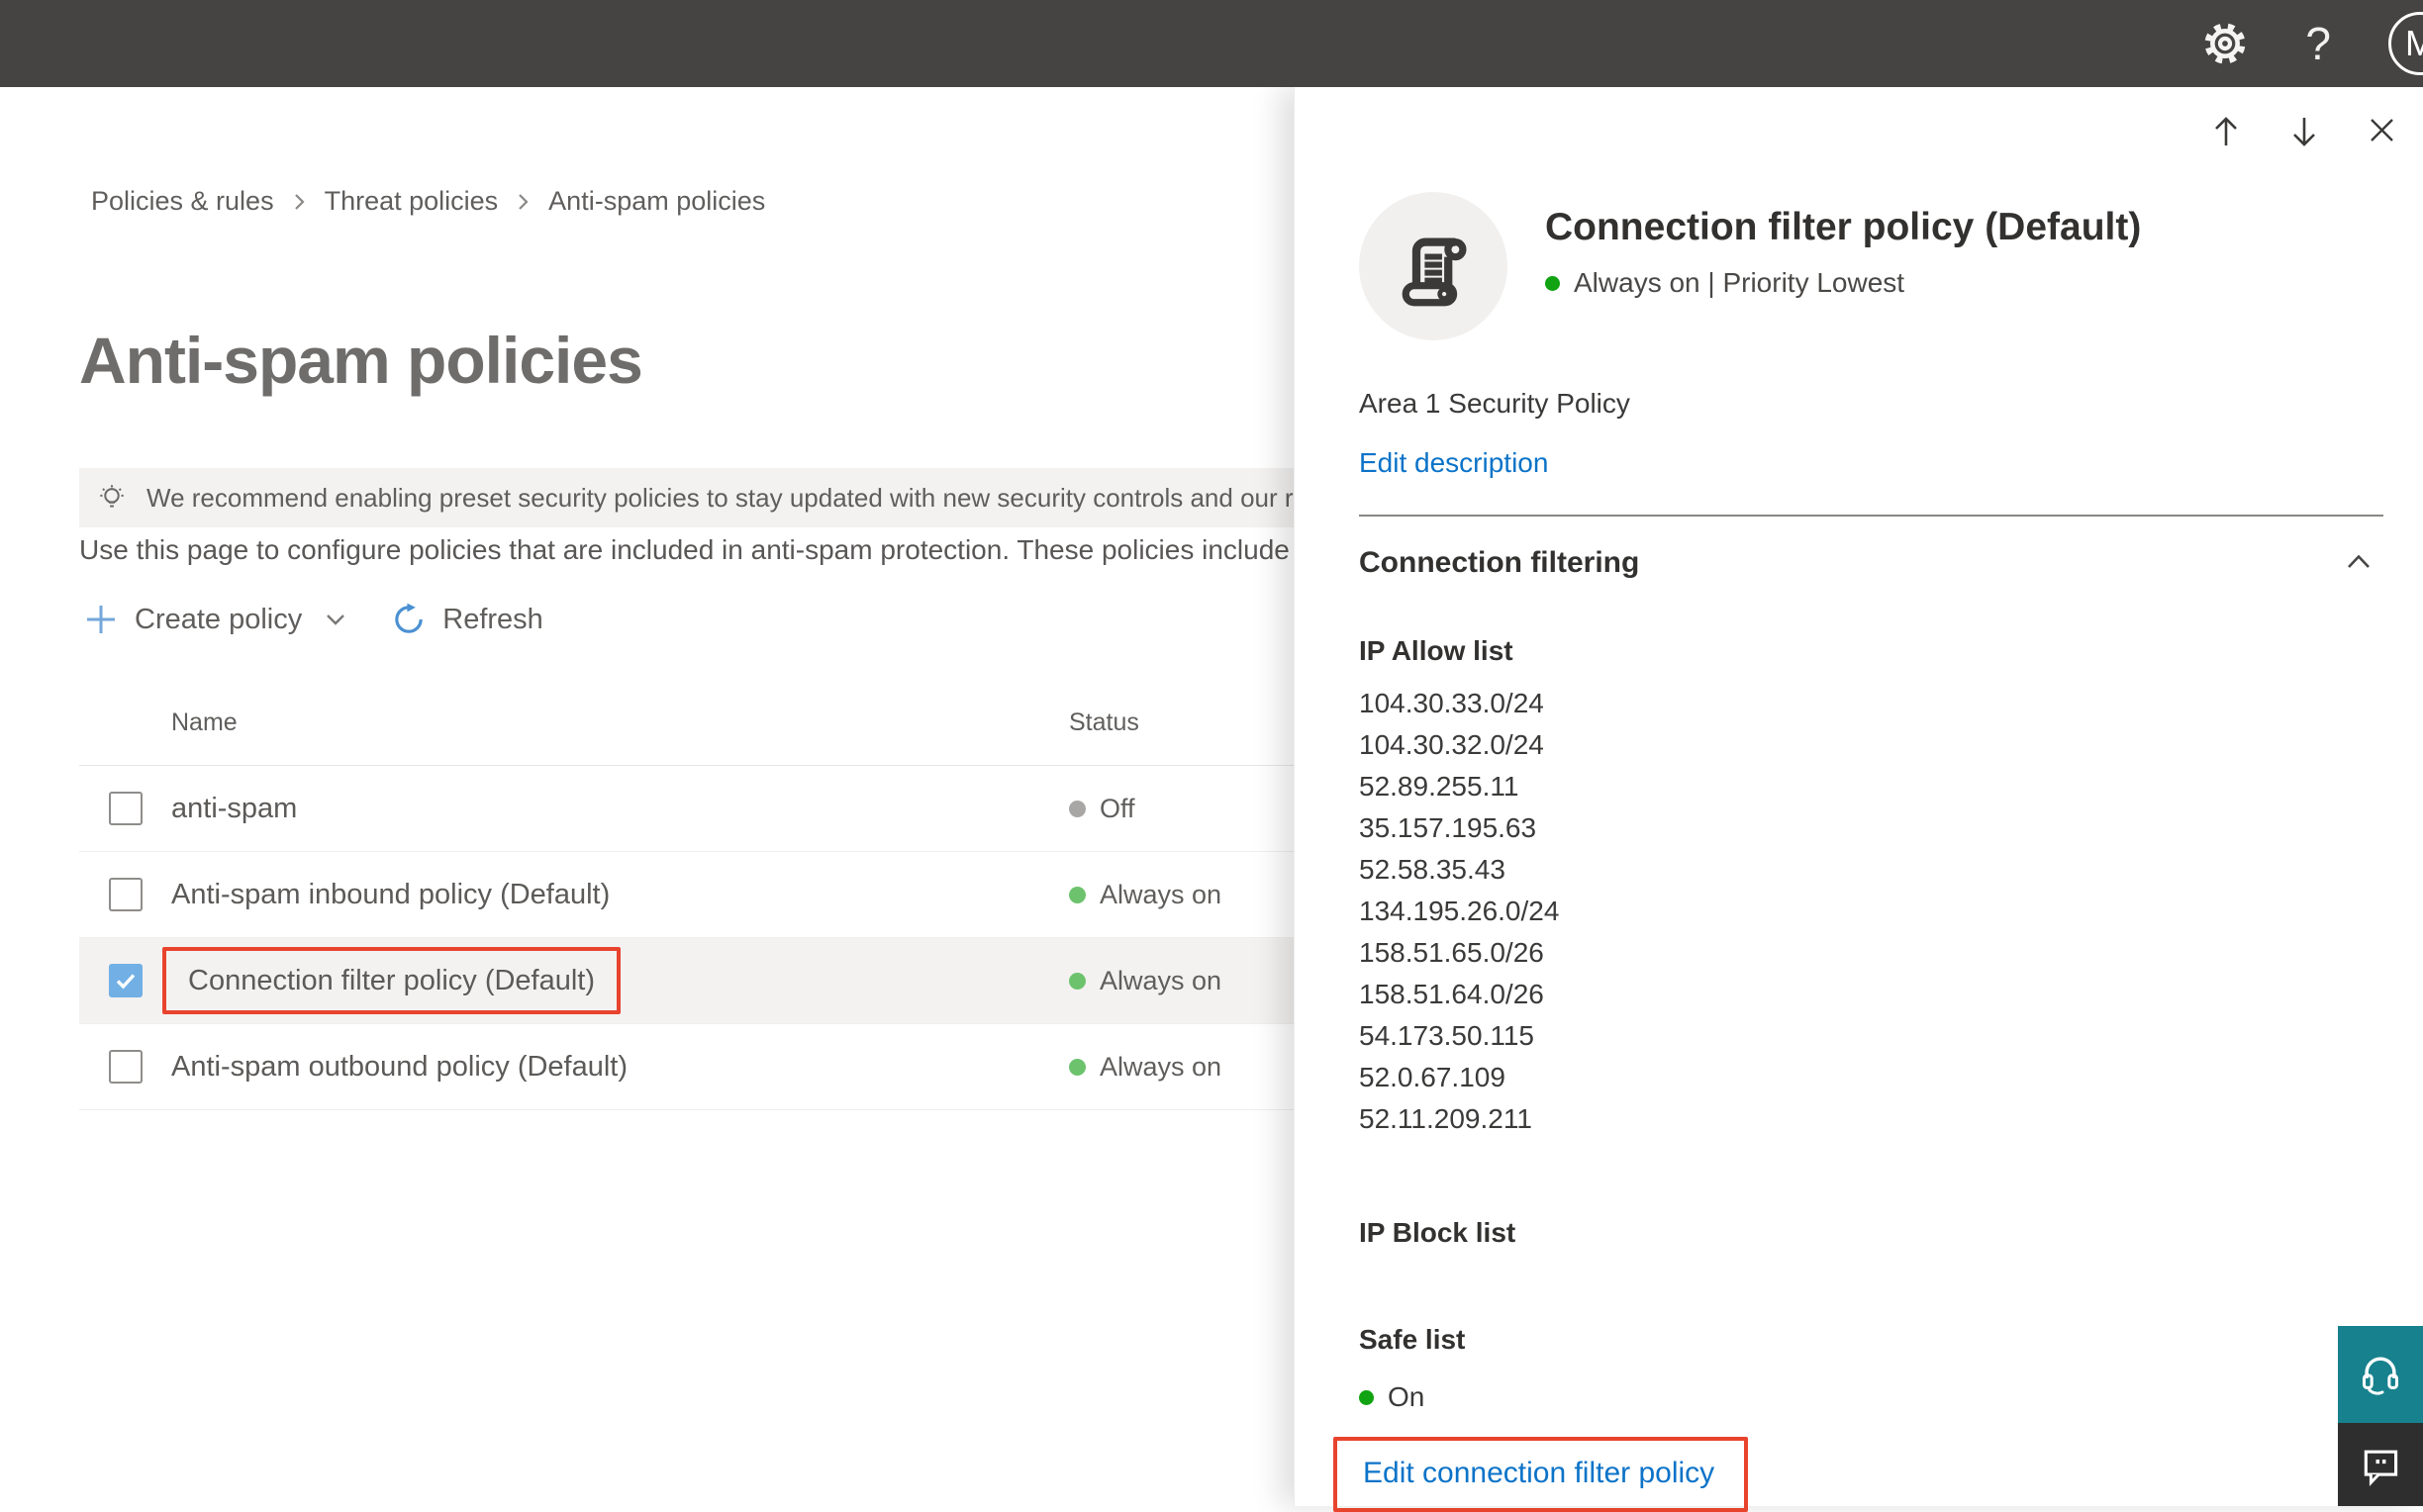  What do you see at coordinates (1211, 43) in the screenshot?
I see `top-app-bar: ? M` at bounding box center [1211, 43].